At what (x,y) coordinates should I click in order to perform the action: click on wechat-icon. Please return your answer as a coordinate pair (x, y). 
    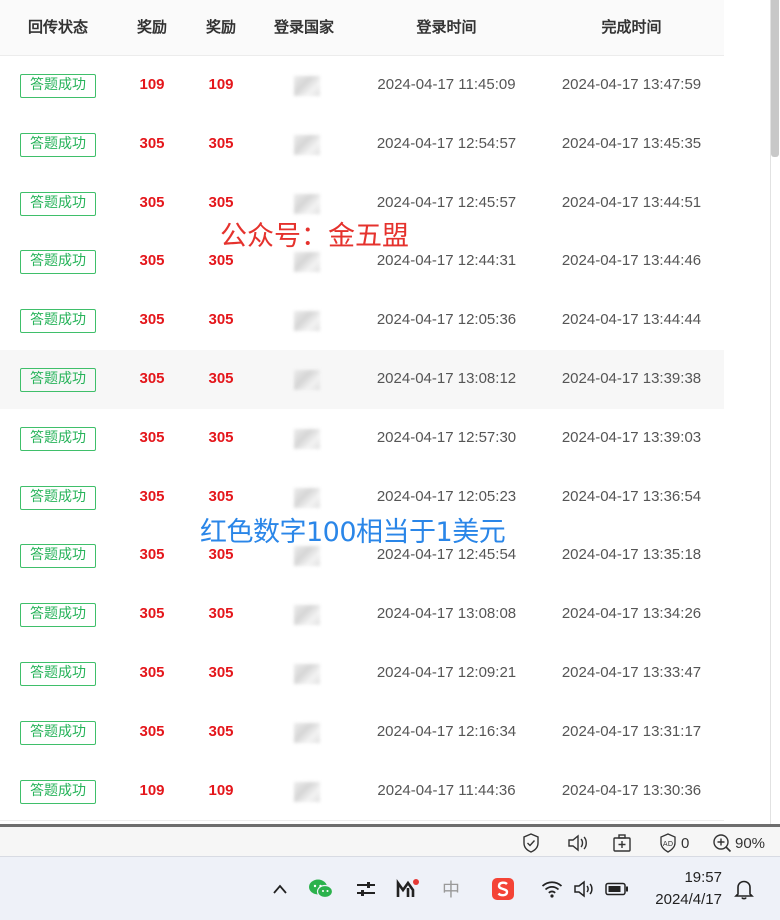
    Looking at the image, I should click on (321, 889).